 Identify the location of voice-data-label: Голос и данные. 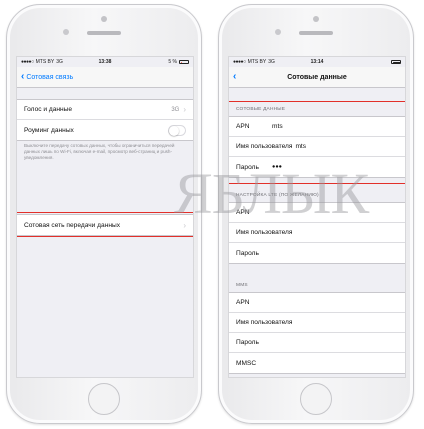
(48, 109).